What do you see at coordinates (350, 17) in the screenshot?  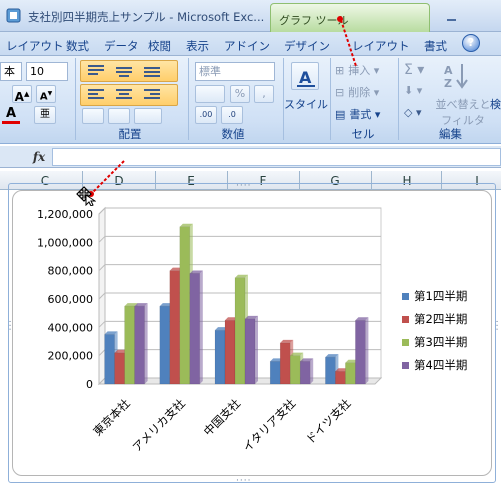 I see `chart-tools-context-tab: グラフ ツール` at bounding box center [350, 17].